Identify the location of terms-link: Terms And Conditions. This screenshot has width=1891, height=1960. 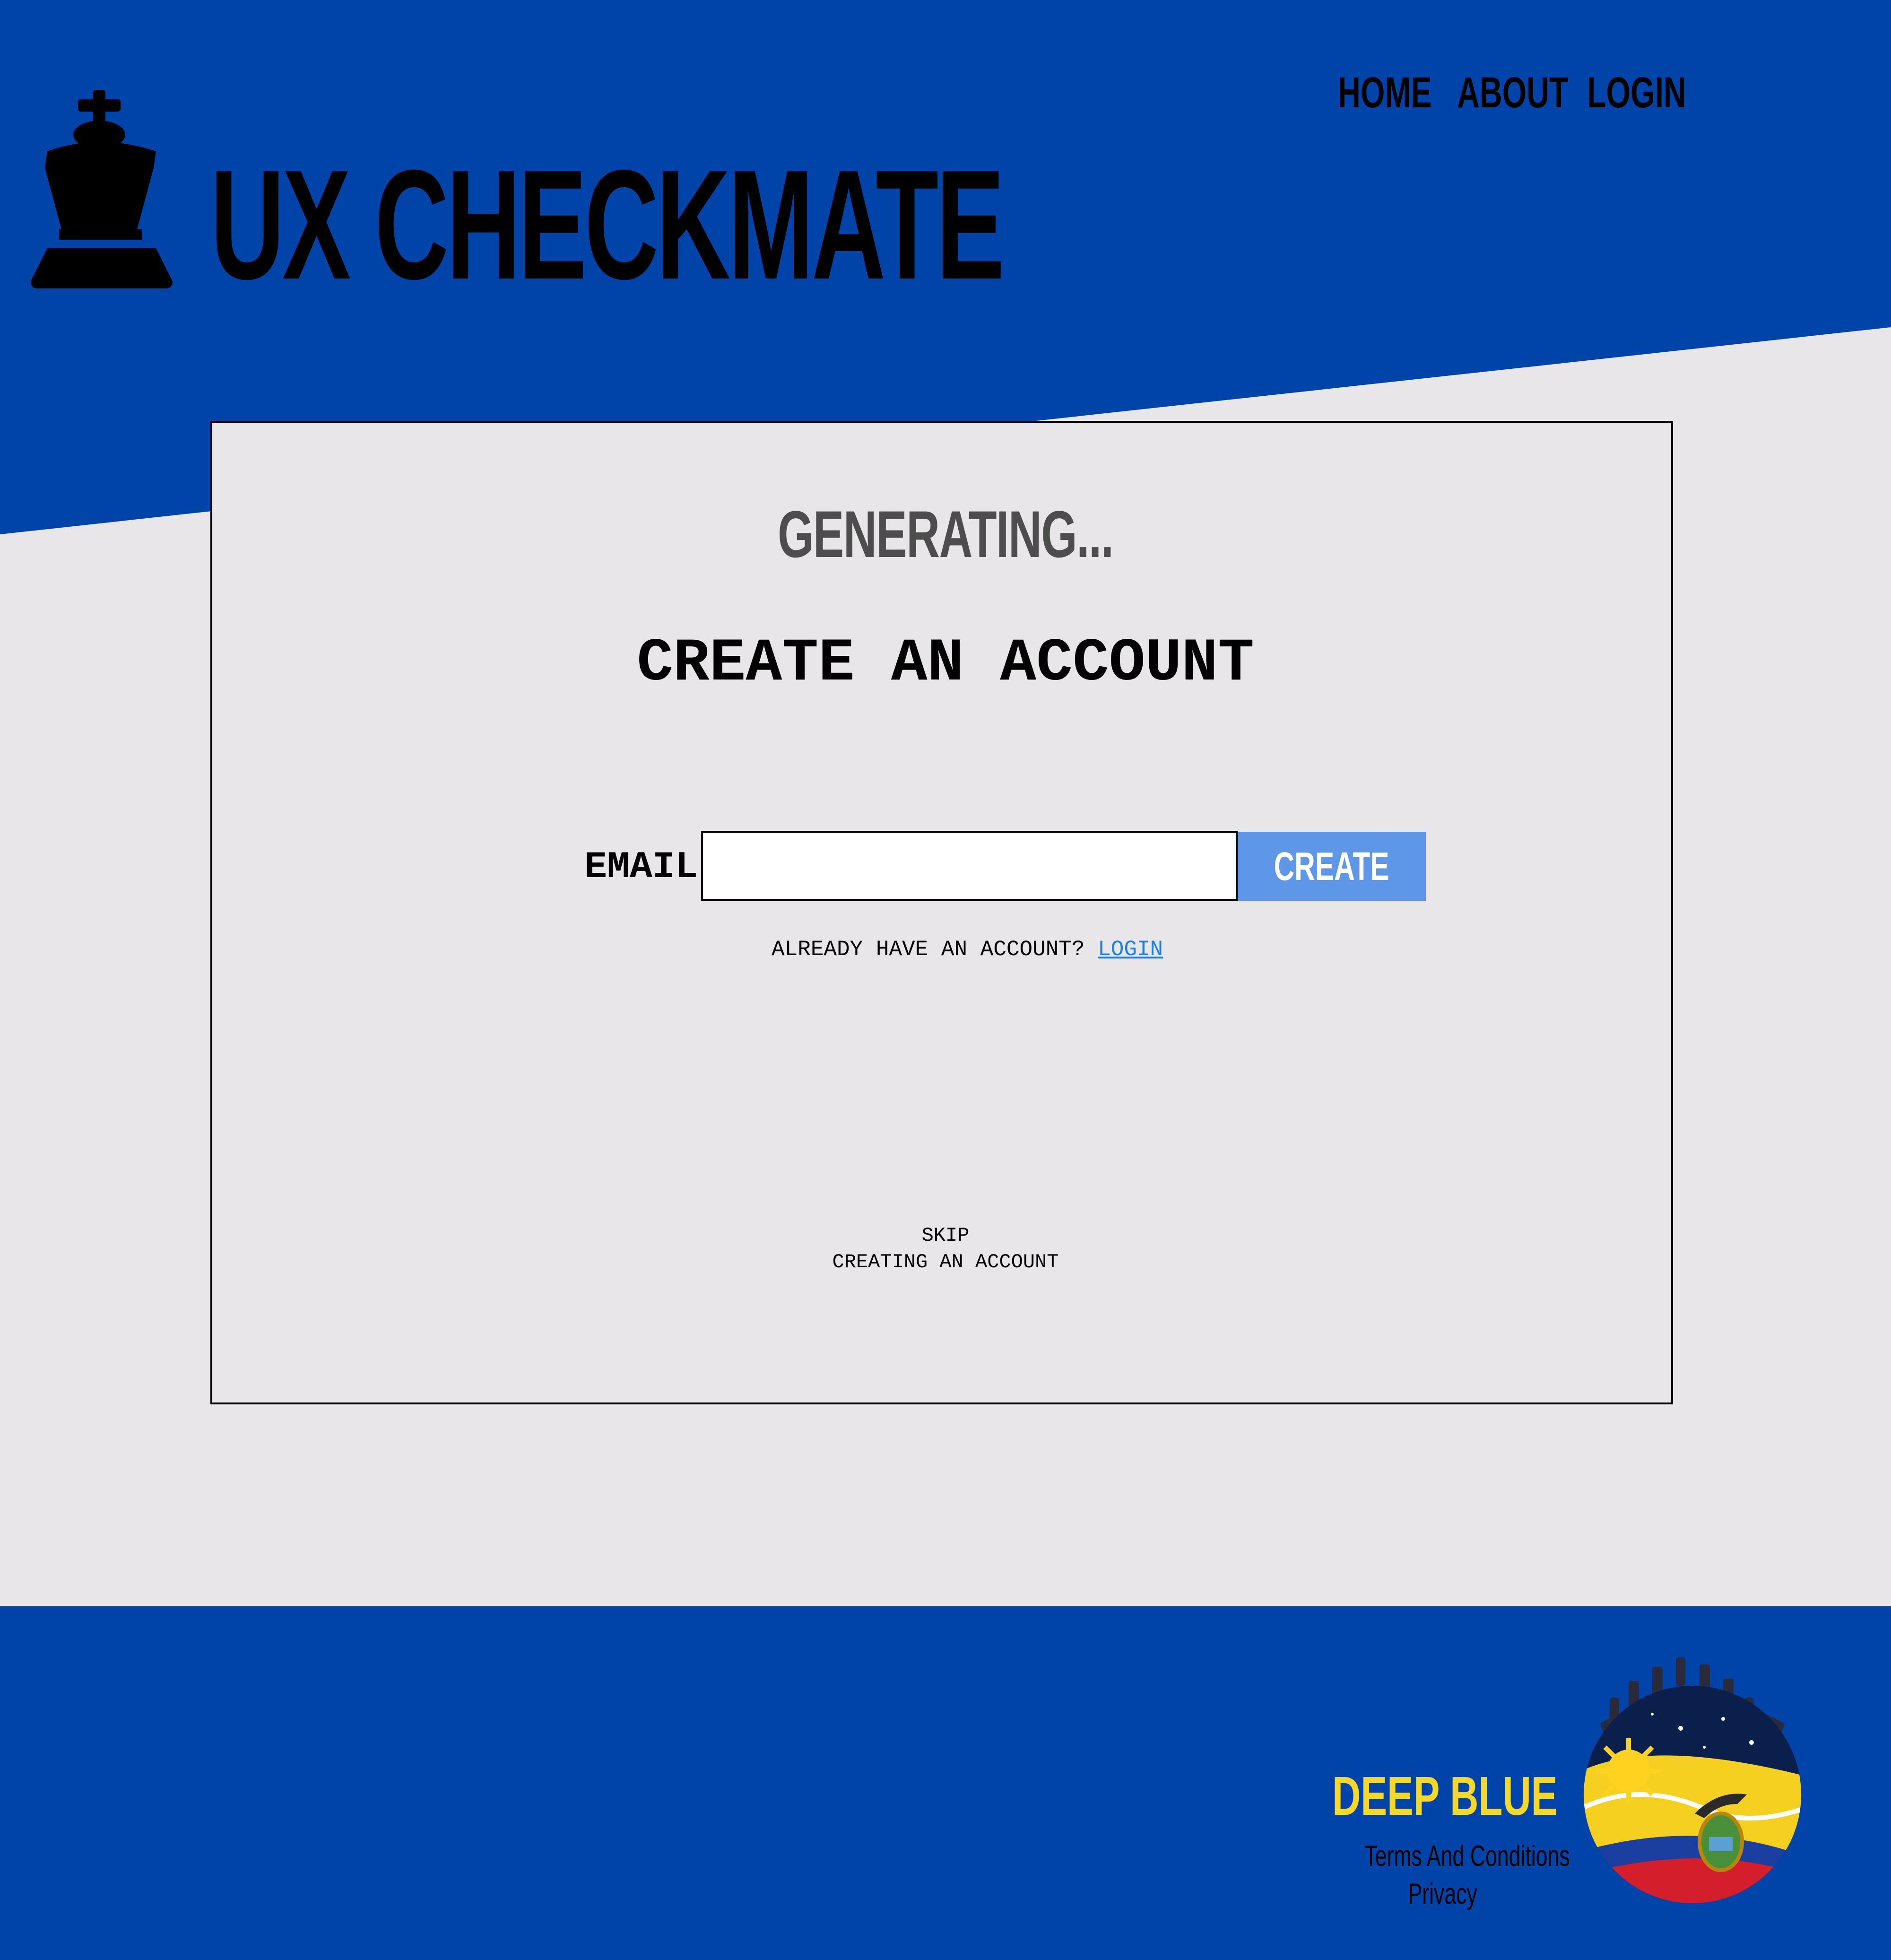
(1447, 1856).